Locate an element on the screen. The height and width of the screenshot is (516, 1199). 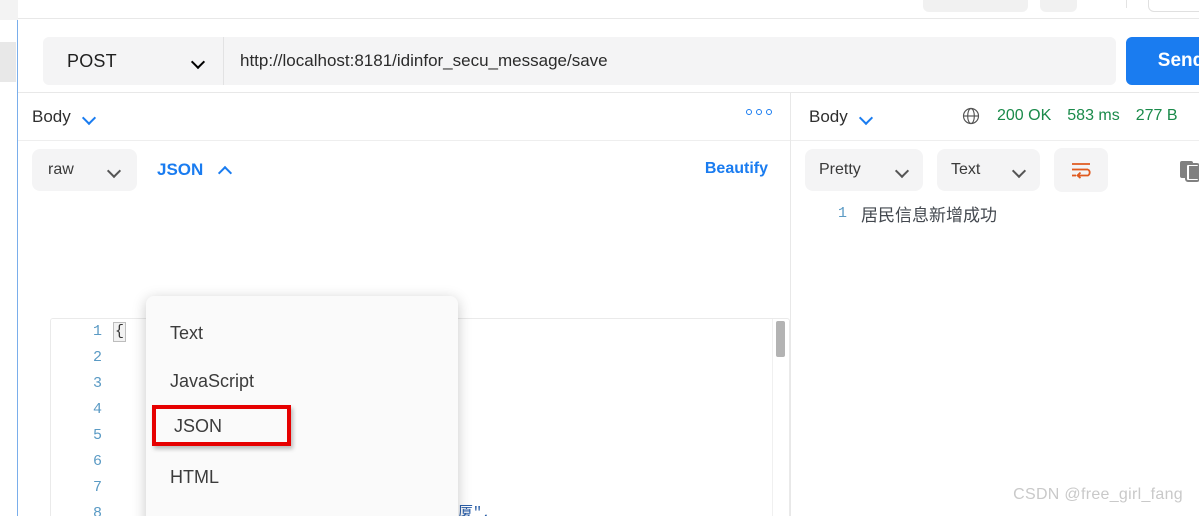
top-toolbar-cutoff is located at coordinates (608, 9).